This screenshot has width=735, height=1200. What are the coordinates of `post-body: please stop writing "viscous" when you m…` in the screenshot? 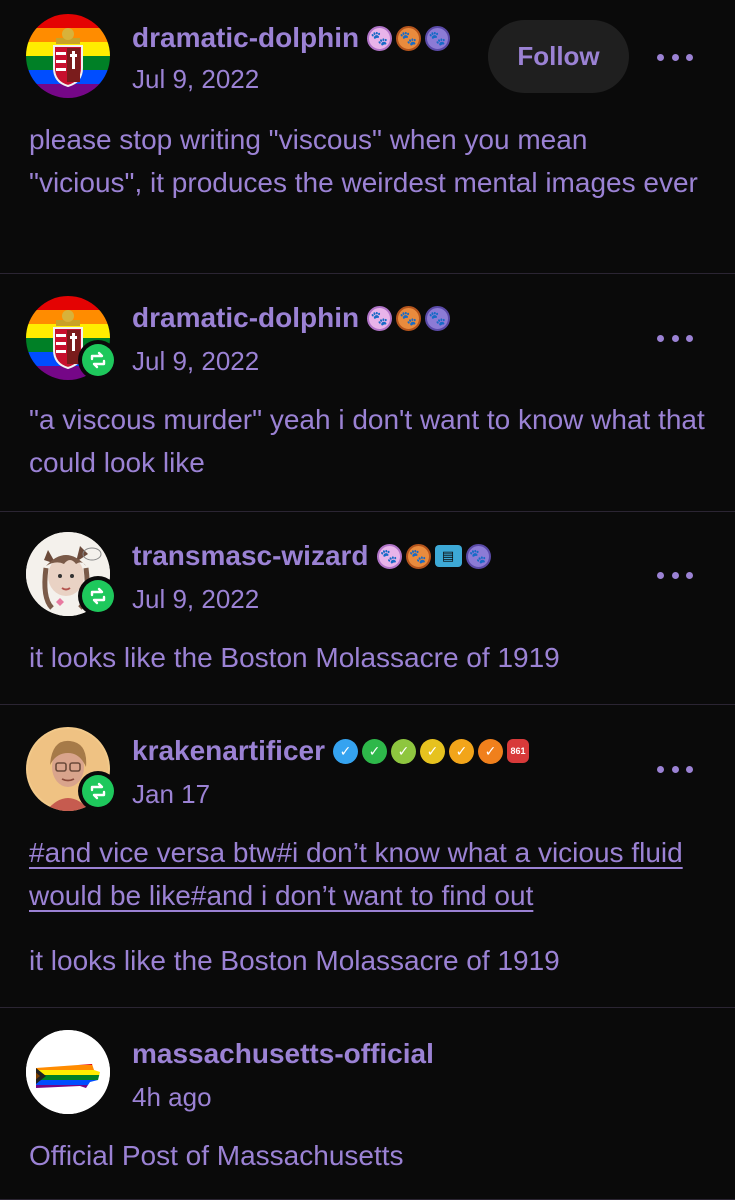 It's located at (363, 161).